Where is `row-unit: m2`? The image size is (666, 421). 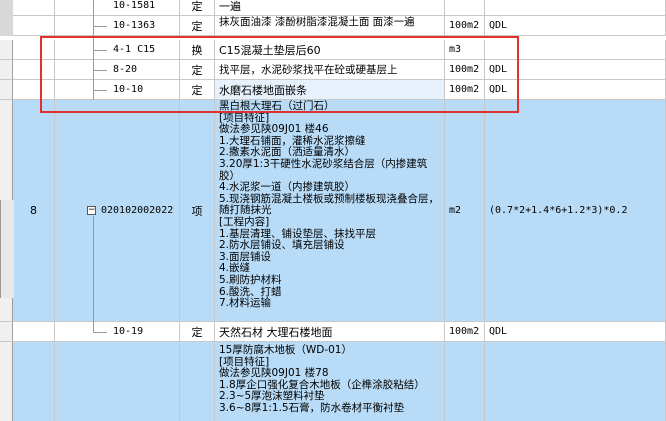
row-unit: m2 is located at coordinates (465, 211).